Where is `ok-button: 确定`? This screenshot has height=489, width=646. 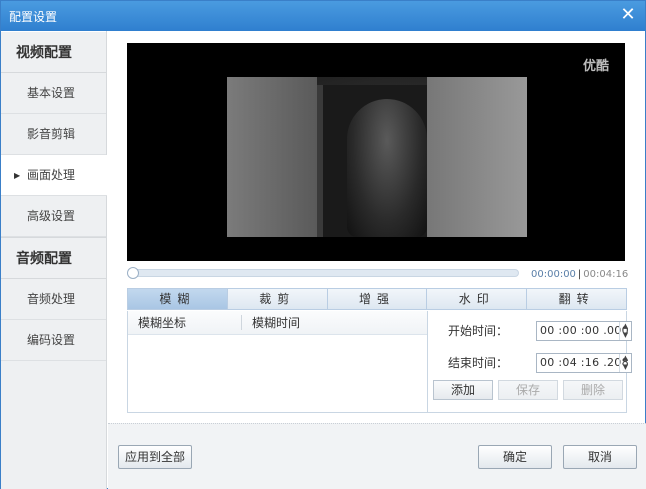 ok-button: 确定 is located at coordinates (515, 457).